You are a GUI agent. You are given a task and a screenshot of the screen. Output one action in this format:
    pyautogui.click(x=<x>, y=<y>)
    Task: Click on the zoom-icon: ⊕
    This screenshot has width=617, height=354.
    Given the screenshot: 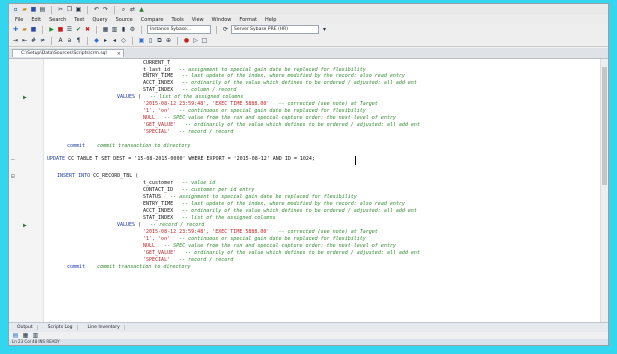 What is the action you would take?
    pyautogui.click(x=168, y=40)
    